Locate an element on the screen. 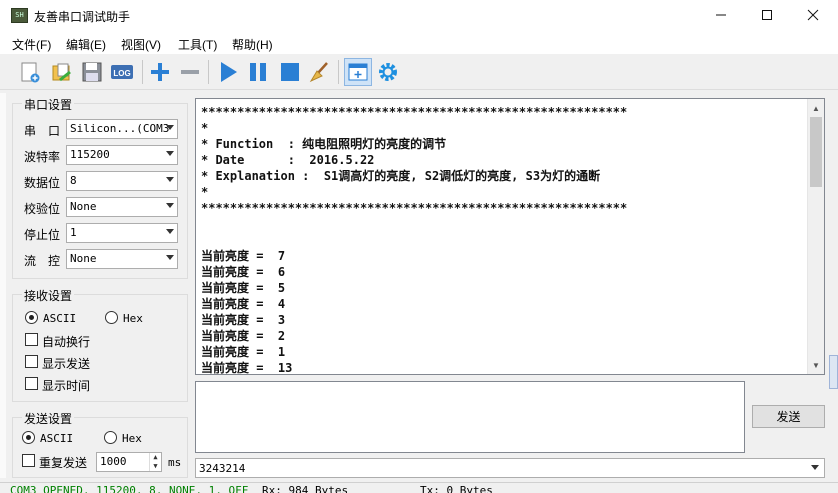  show-time-checkbox is located at coordinates (31, 383).